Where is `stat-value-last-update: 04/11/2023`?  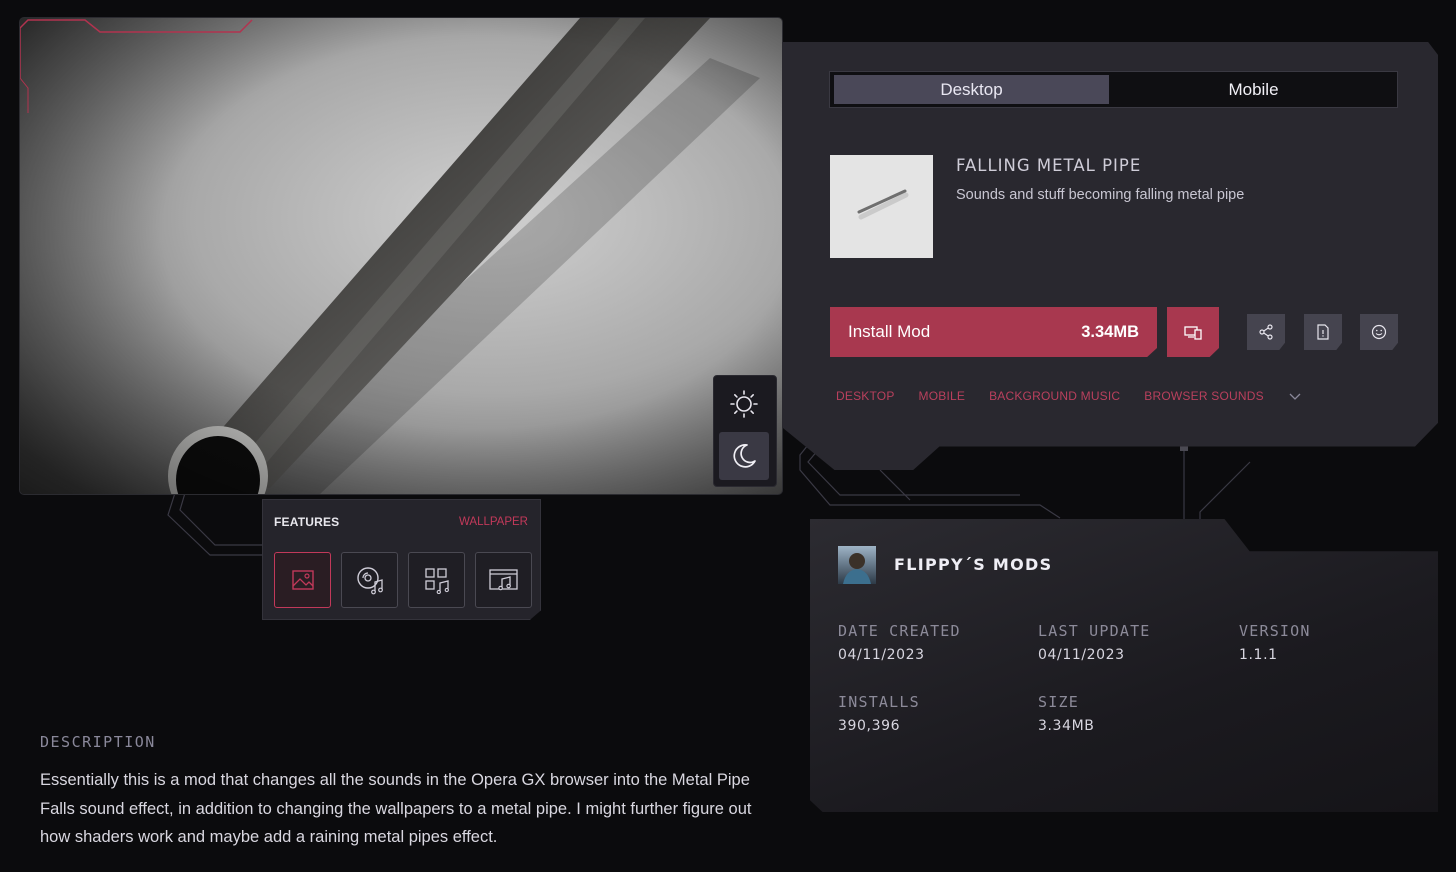 stat-value-last-update: 04/11/2023 is located at coordinates (1081, 655).